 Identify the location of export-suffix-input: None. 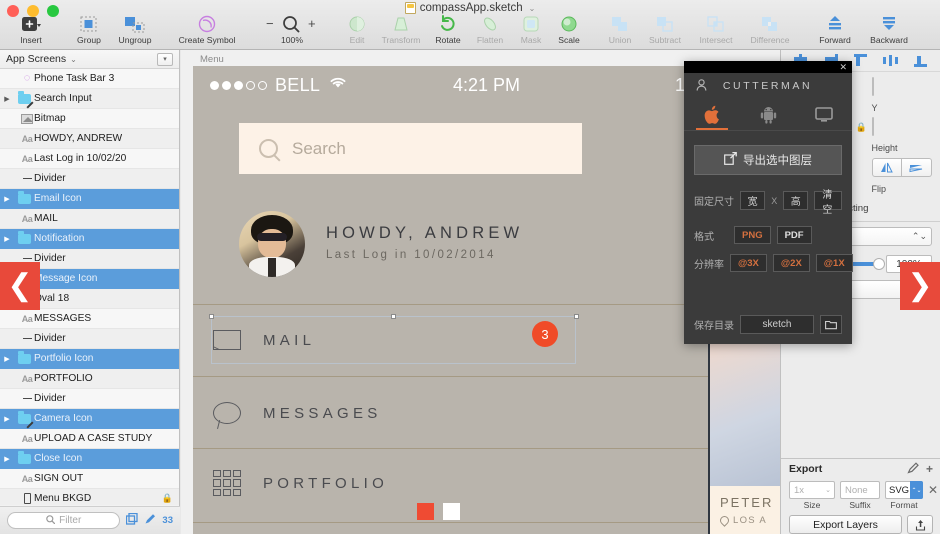
(860, 490).